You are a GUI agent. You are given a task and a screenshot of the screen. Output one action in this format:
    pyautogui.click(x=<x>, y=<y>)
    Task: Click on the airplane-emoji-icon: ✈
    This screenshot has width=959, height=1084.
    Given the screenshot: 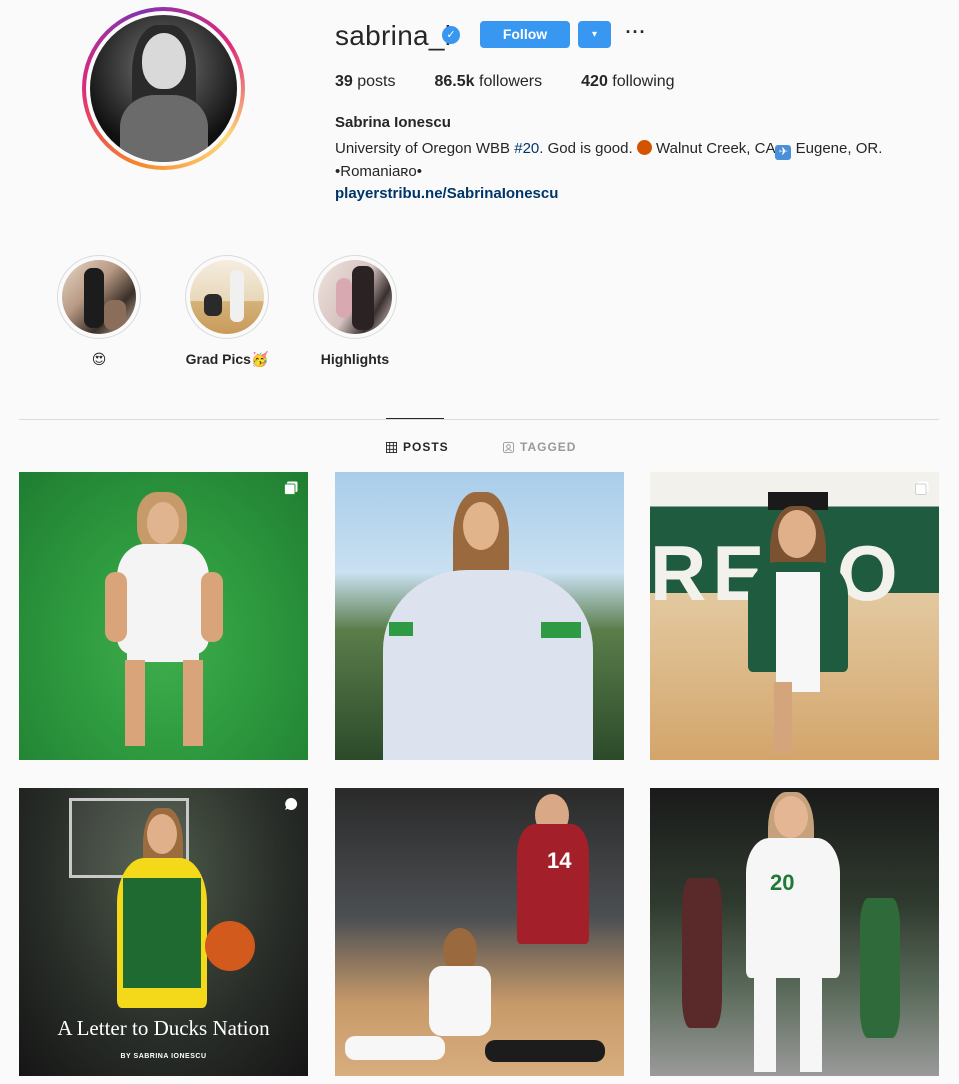 What is the action you would take?
    pyautogui.click(x=783, y=152)
    